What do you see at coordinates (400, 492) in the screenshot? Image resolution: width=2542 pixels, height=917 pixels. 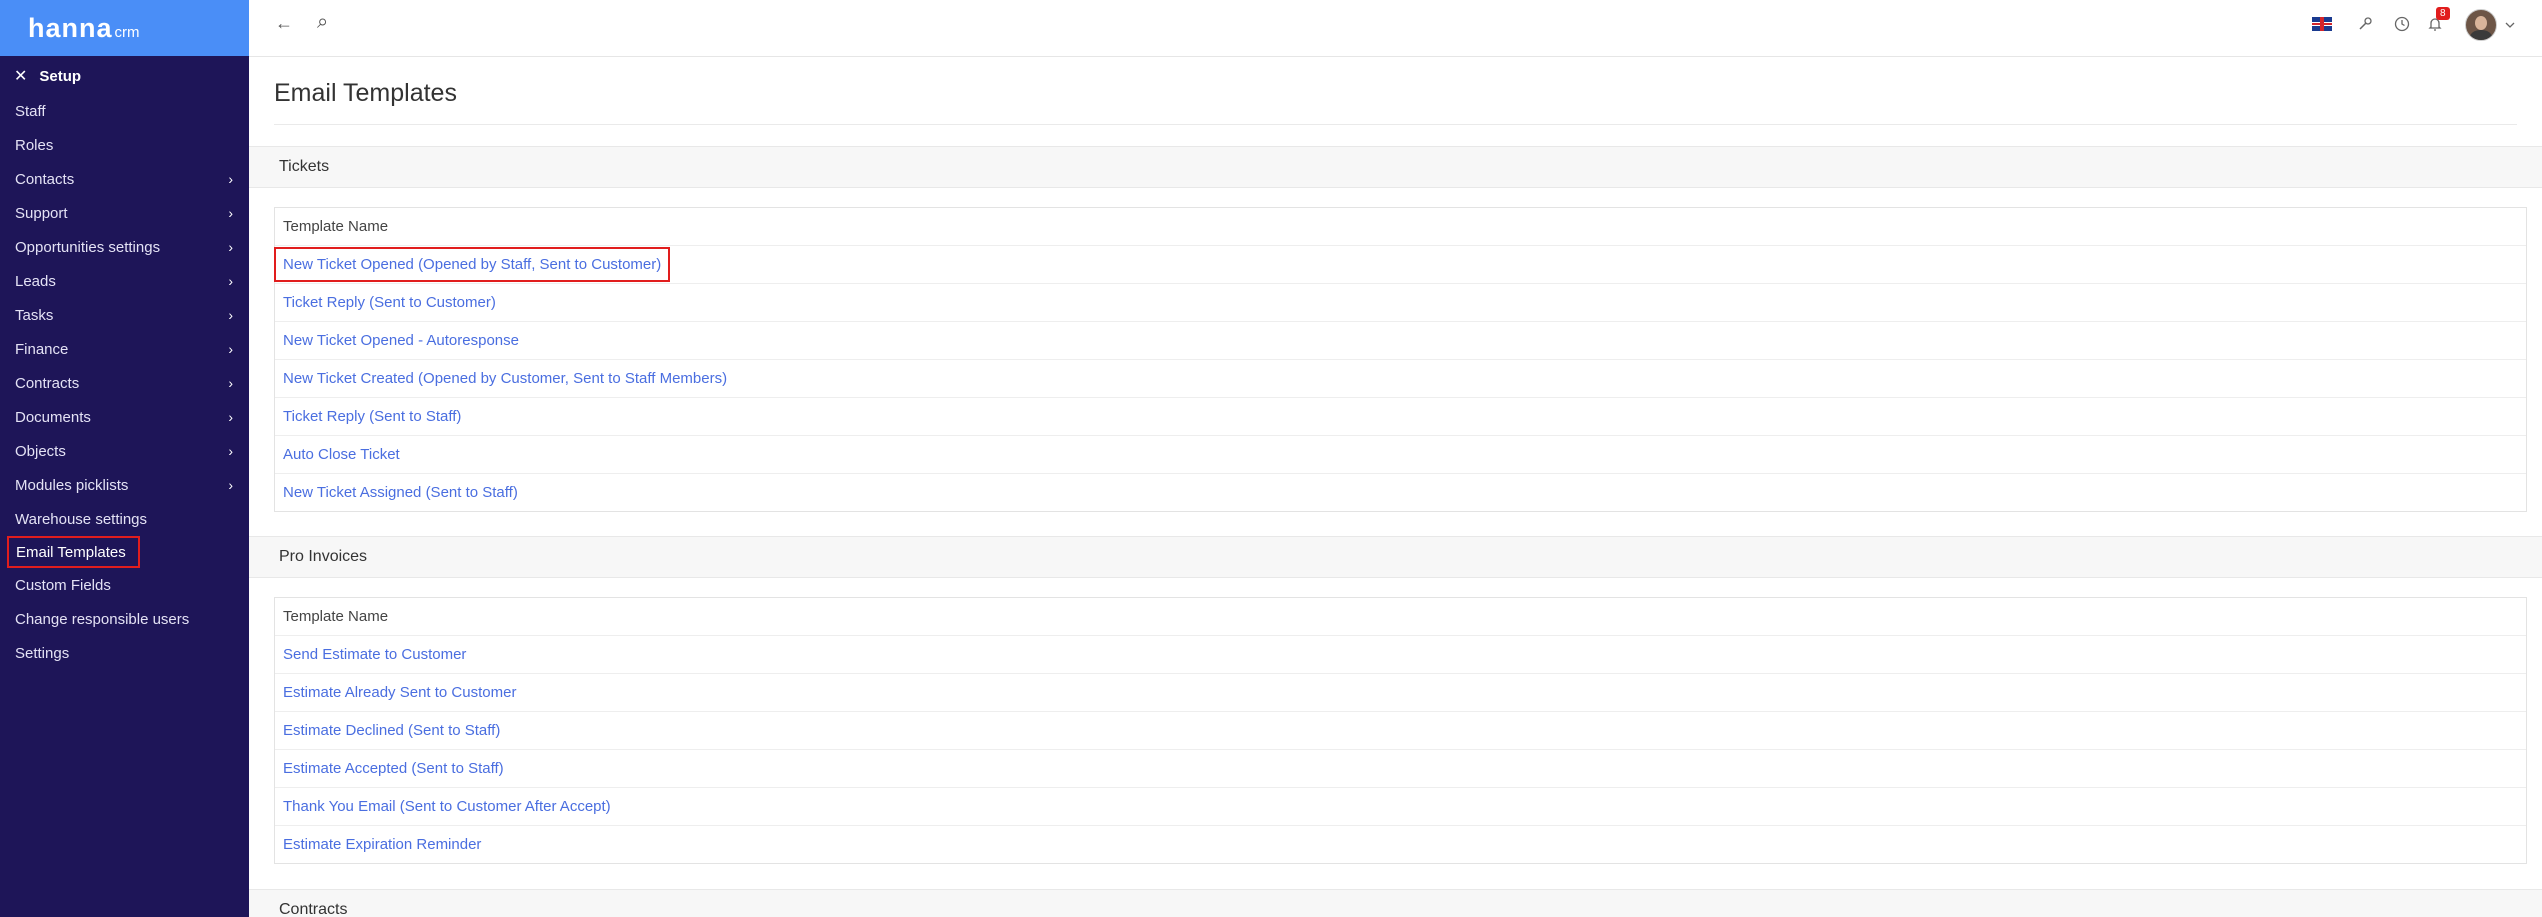 I see `template-link: New Ticket Assigned (Sent to Staff)` at bounding box center [400, 492].